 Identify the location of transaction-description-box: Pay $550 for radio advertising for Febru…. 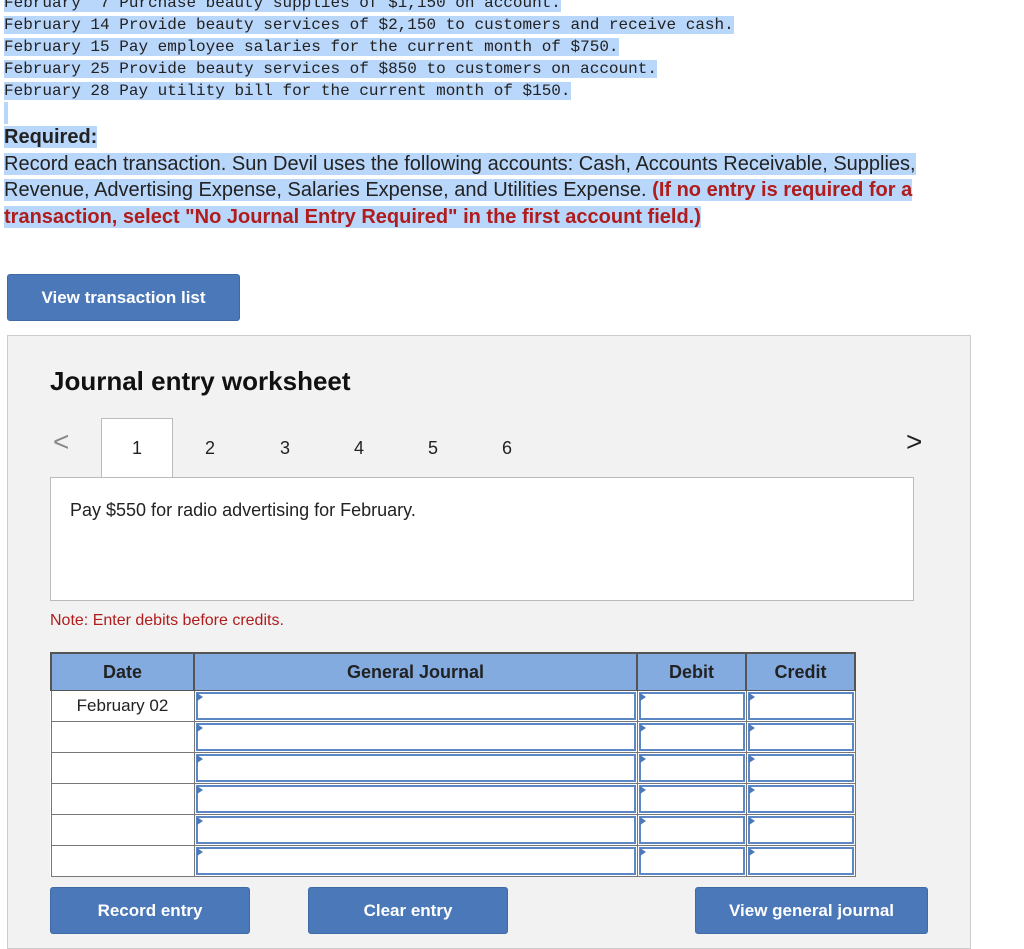
(482, 539).